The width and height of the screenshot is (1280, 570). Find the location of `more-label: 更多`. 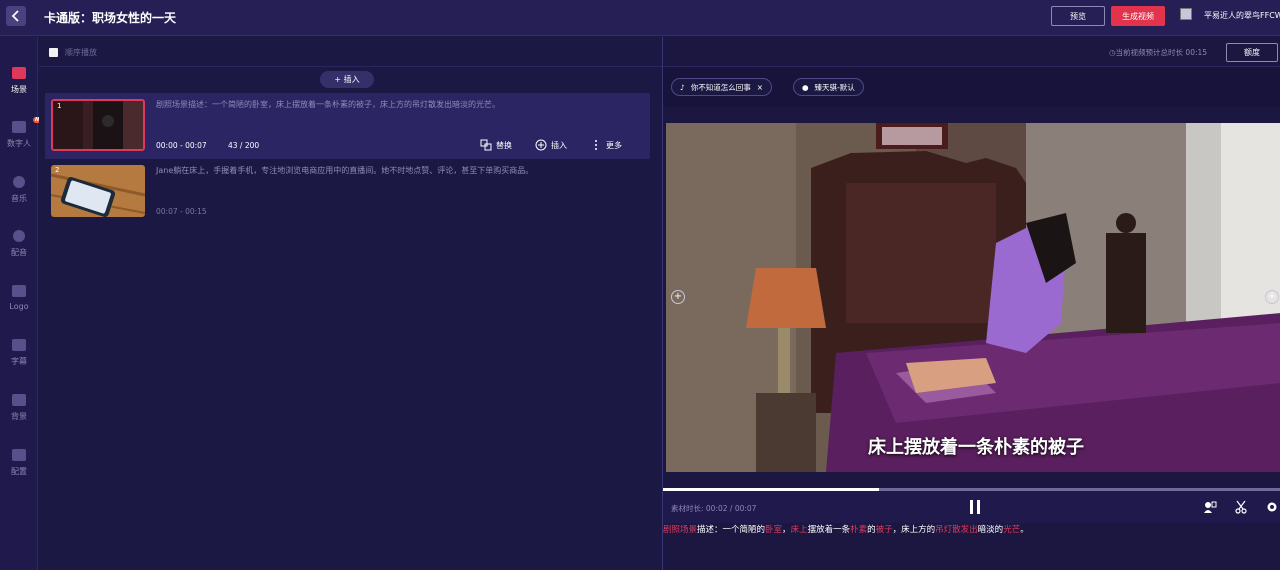

more-label: 更多 is located at coordinates (614, 145).